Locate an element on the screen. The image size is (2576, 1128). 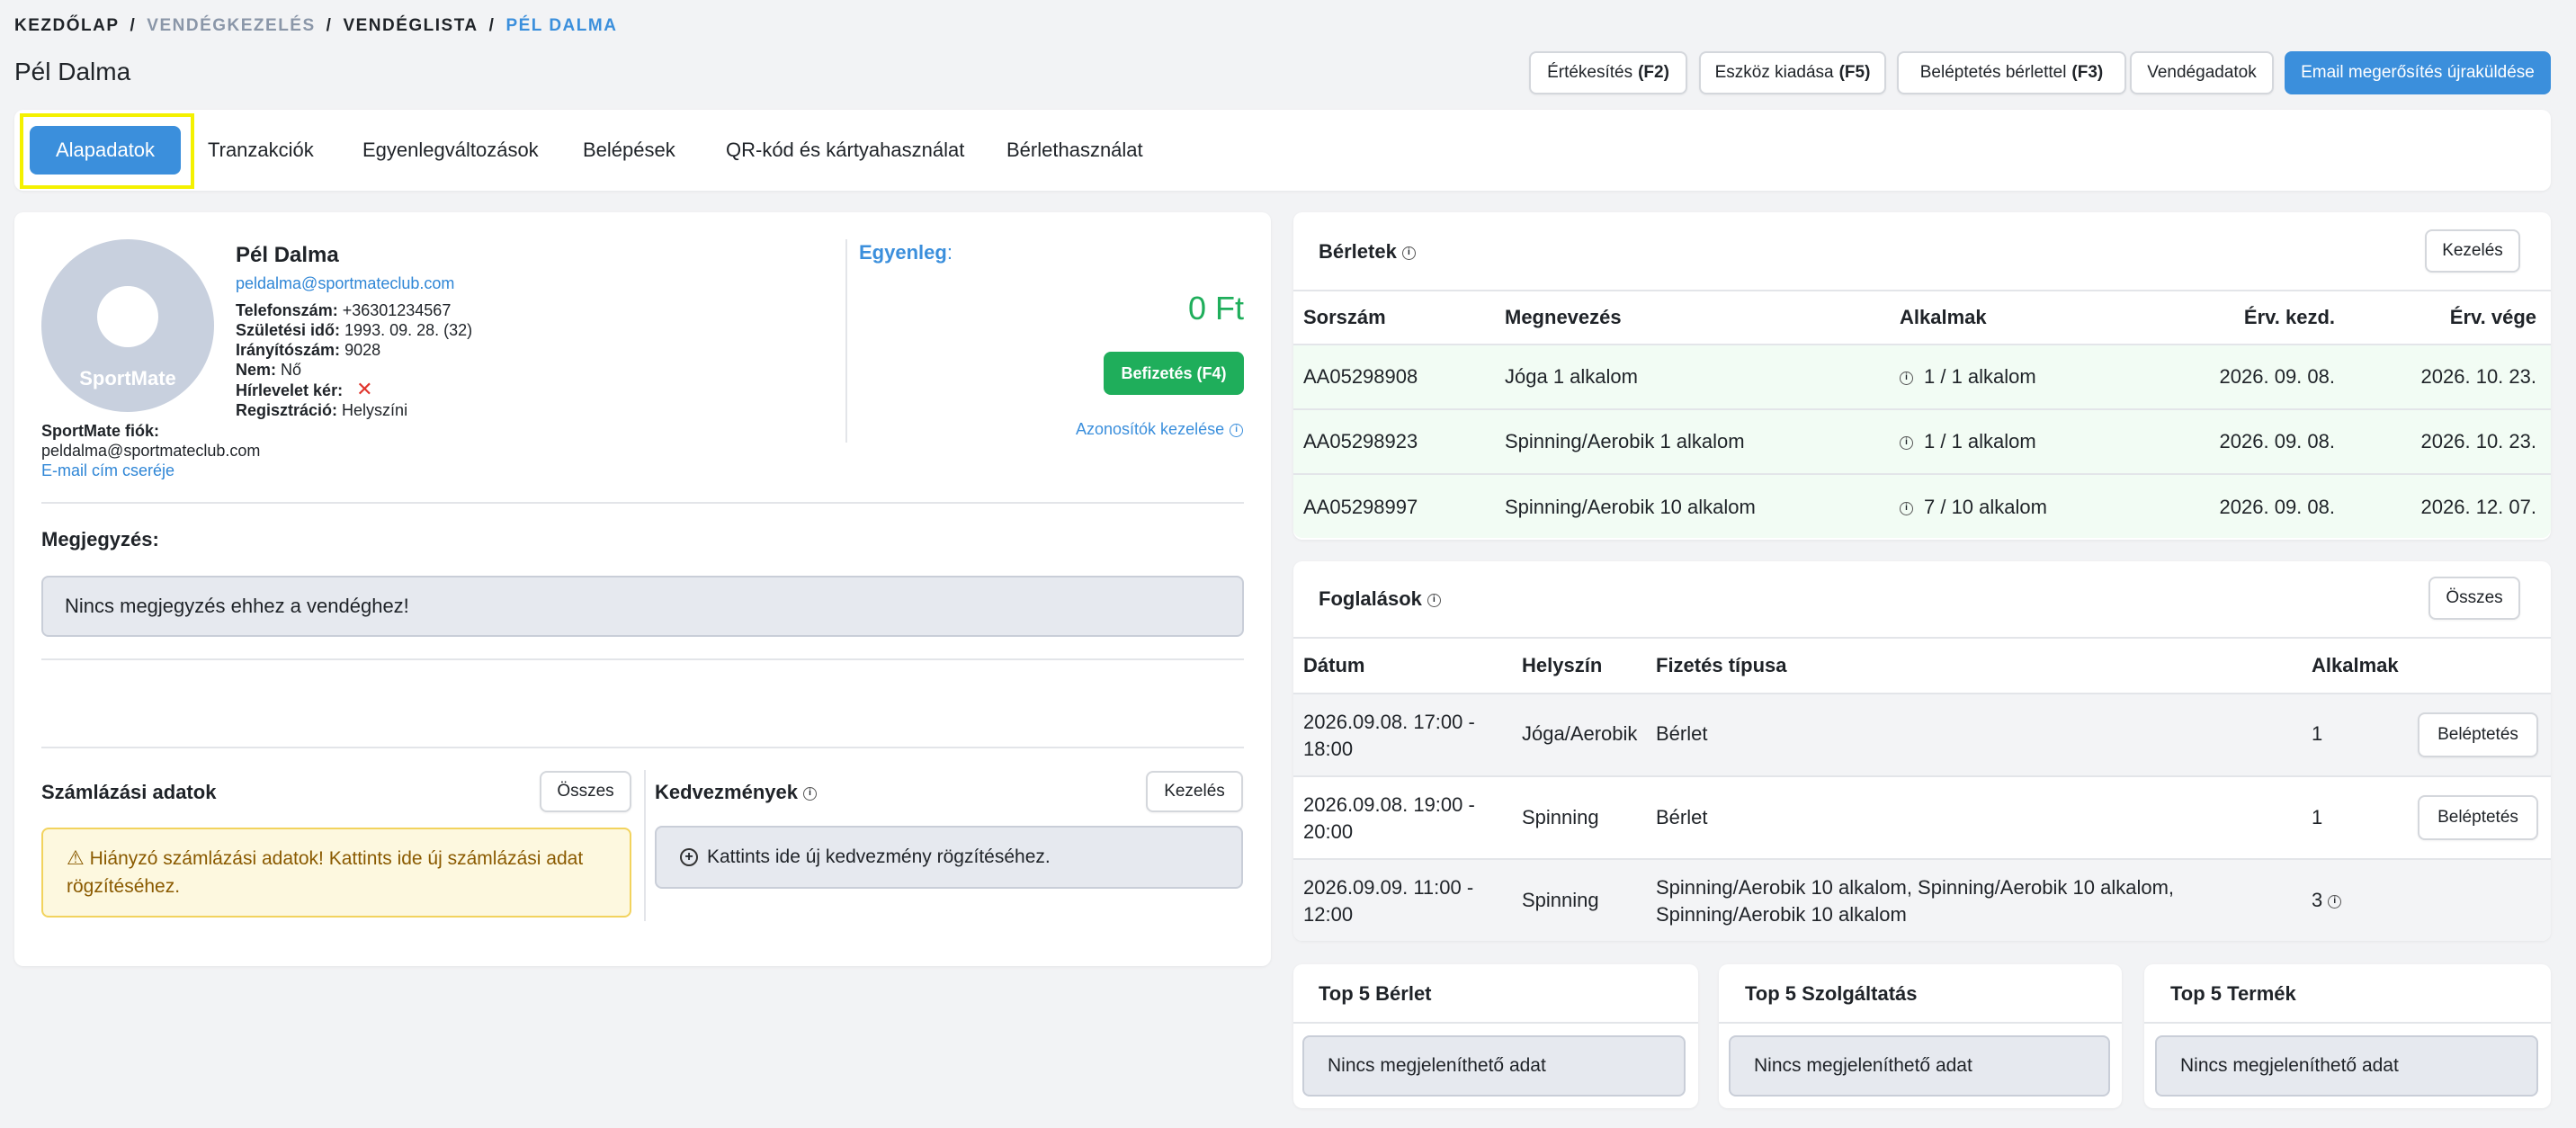
breadcrumb-guest-management: VENDÉGKEZELÉS is located at coordinates (231, 26).